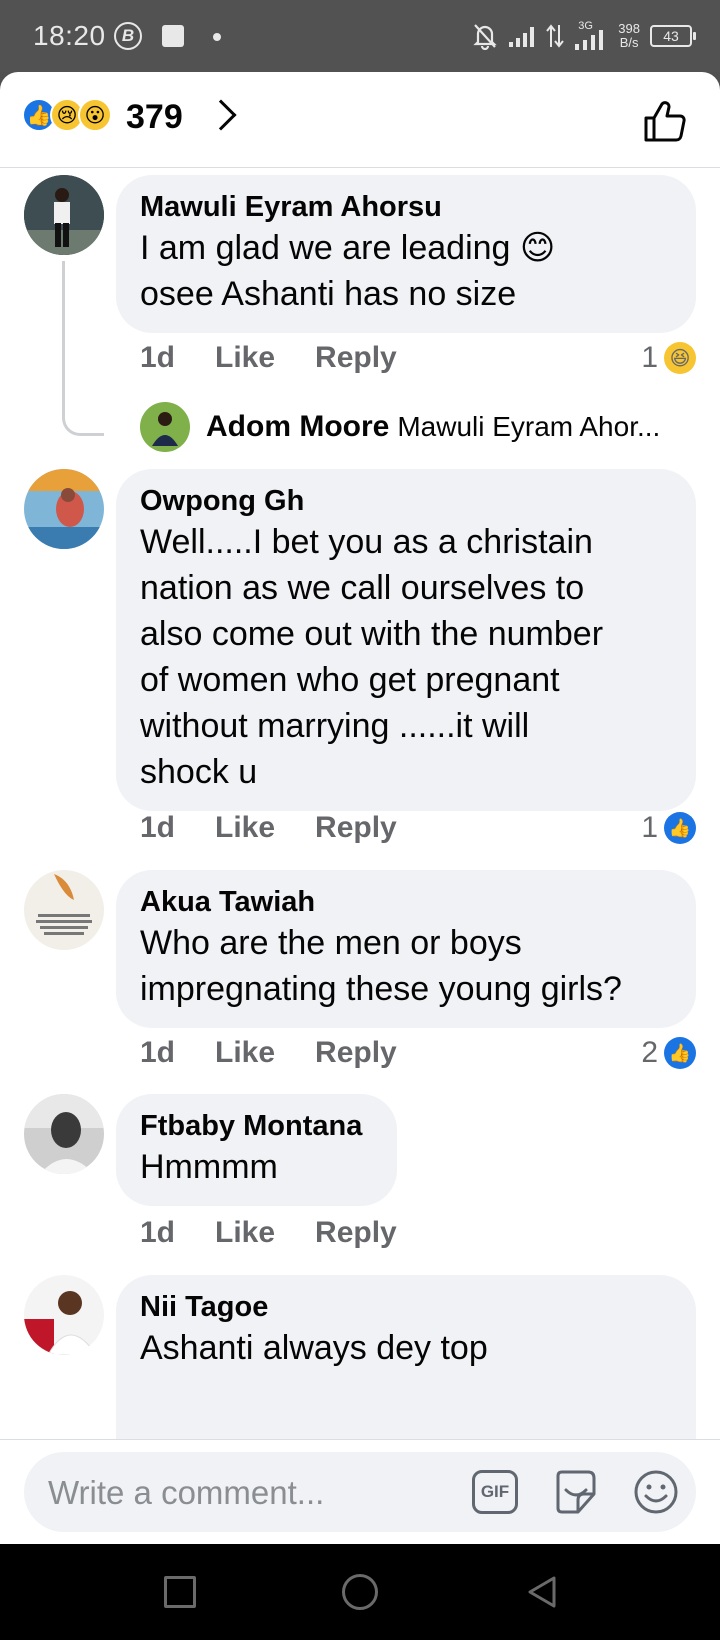 The image size is (720, 1640). I want to click on comment-text-line: of women who get pregnant, so click(350, 680).